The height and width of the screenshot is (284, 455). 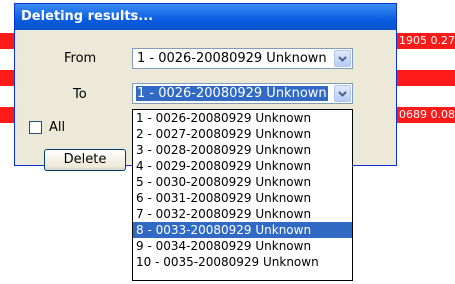 What do you see at coordinates (35, 127) in the screenshot?
I see `all-checkbox` at bounding box center [35, 127].